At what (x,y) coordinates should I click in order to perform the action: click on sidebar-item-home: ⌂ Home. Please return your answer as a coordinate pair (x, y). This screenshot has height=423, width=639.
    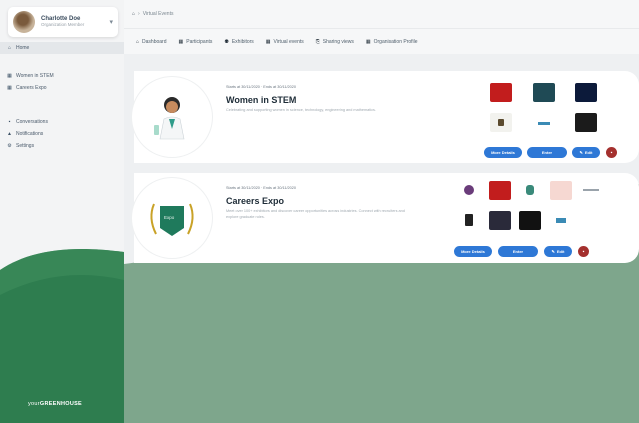
    Looking at the image, I should click on (62, 48).